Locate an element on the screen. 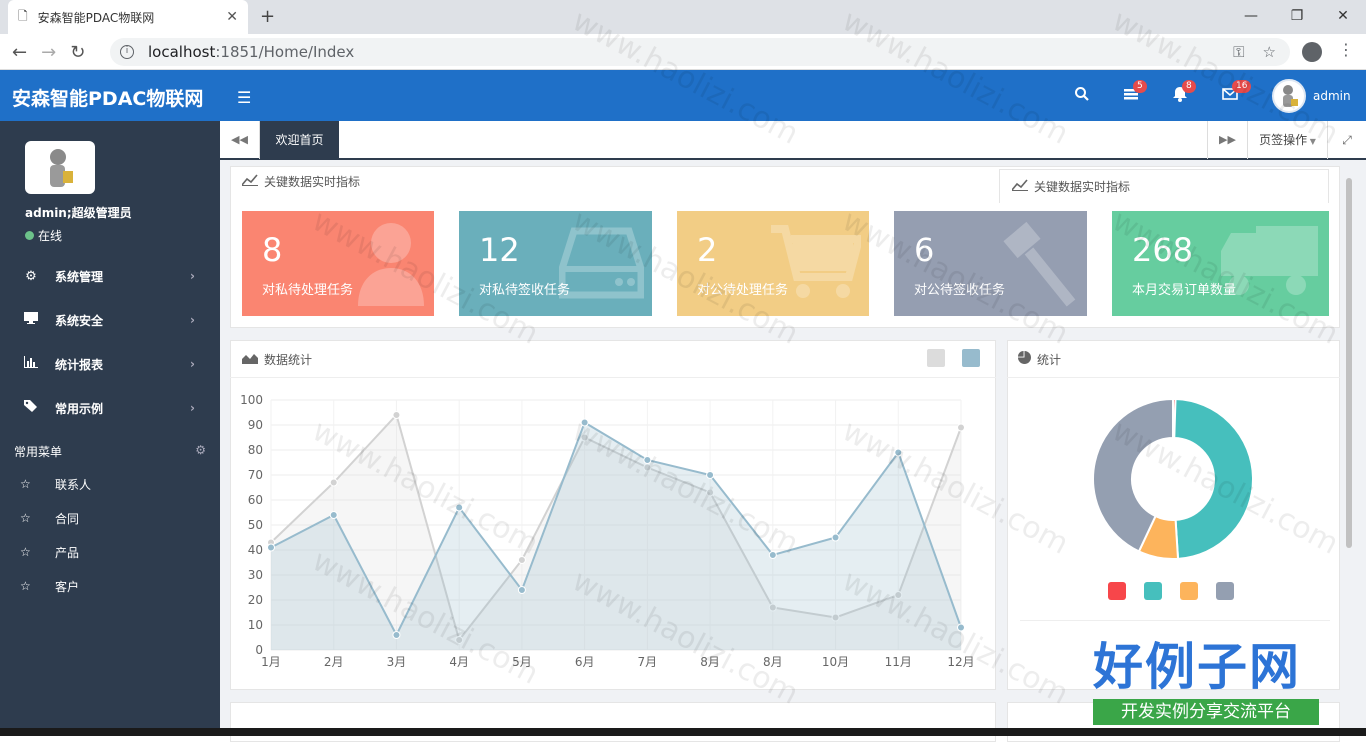 The height and width of the screenshot is (742, 1366). scrollbar-thumb is located at coordinates (1349, 363).